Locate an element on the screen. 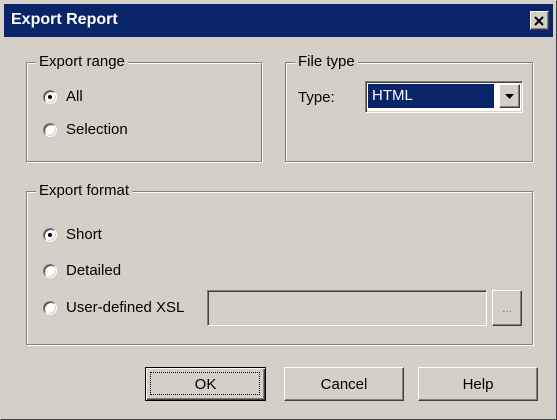 Image resolution: width=557 pixels, height=420 pixels. help-button-label: Help is located at coordinates (478, 384).